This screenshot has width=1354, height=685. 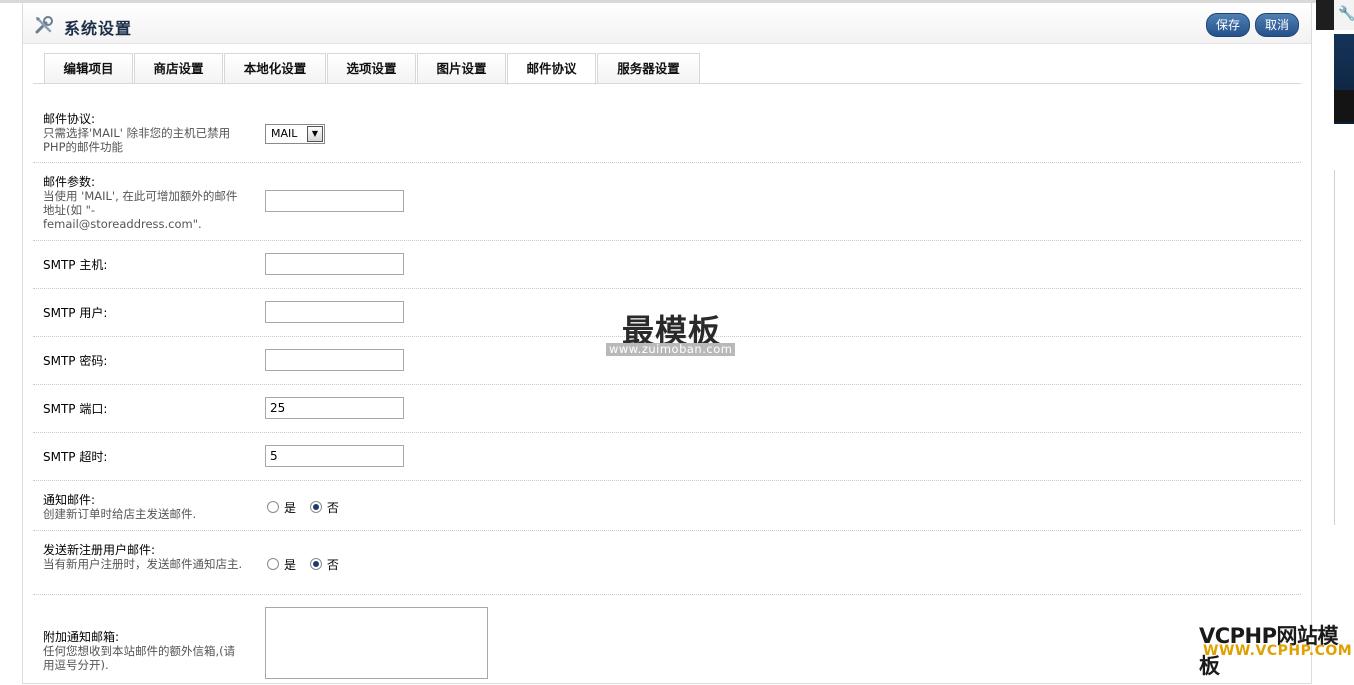 I want to click on save-button: 保存, so click(x=1228, y=25).